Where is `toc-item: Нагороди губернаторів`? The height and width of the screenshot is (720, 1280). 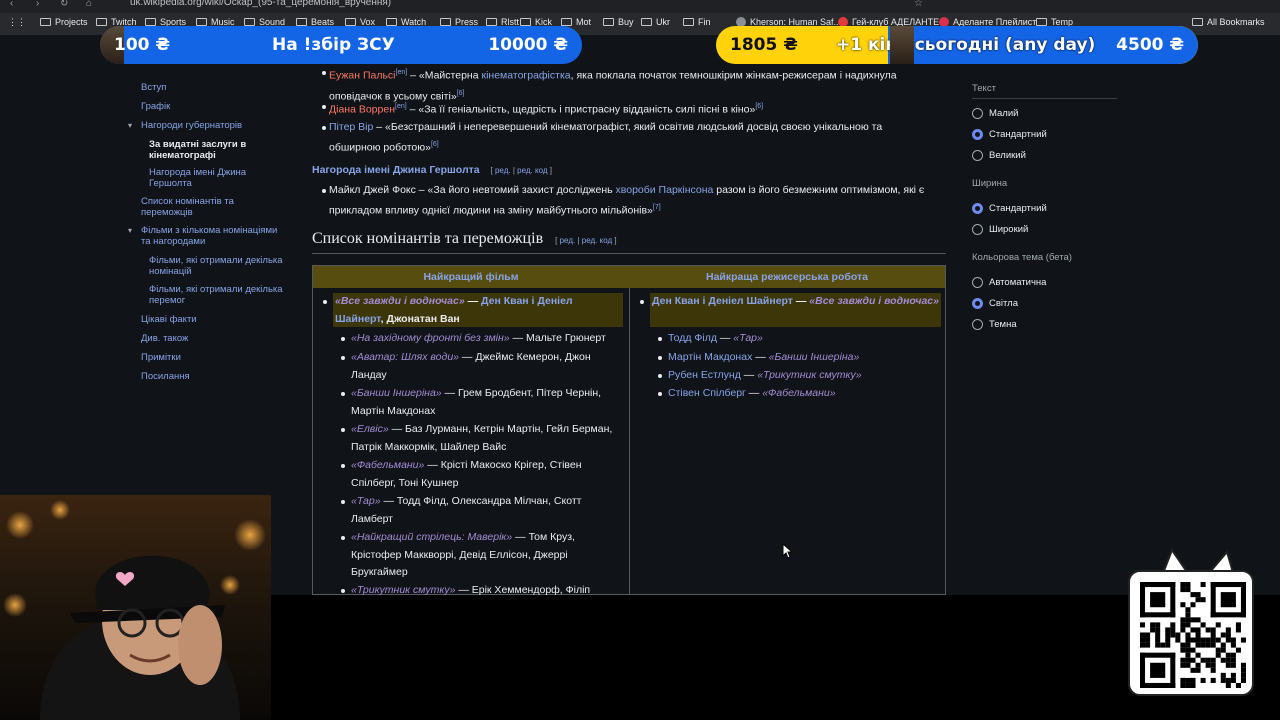 toc-item: Нагороди губернаторів is located at coordinates (211, 125).